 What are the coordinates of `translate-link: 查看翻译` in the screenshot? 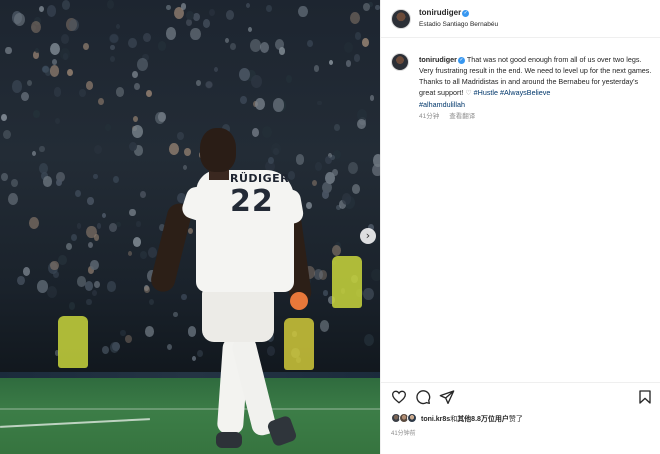 It's located at (462, 116).